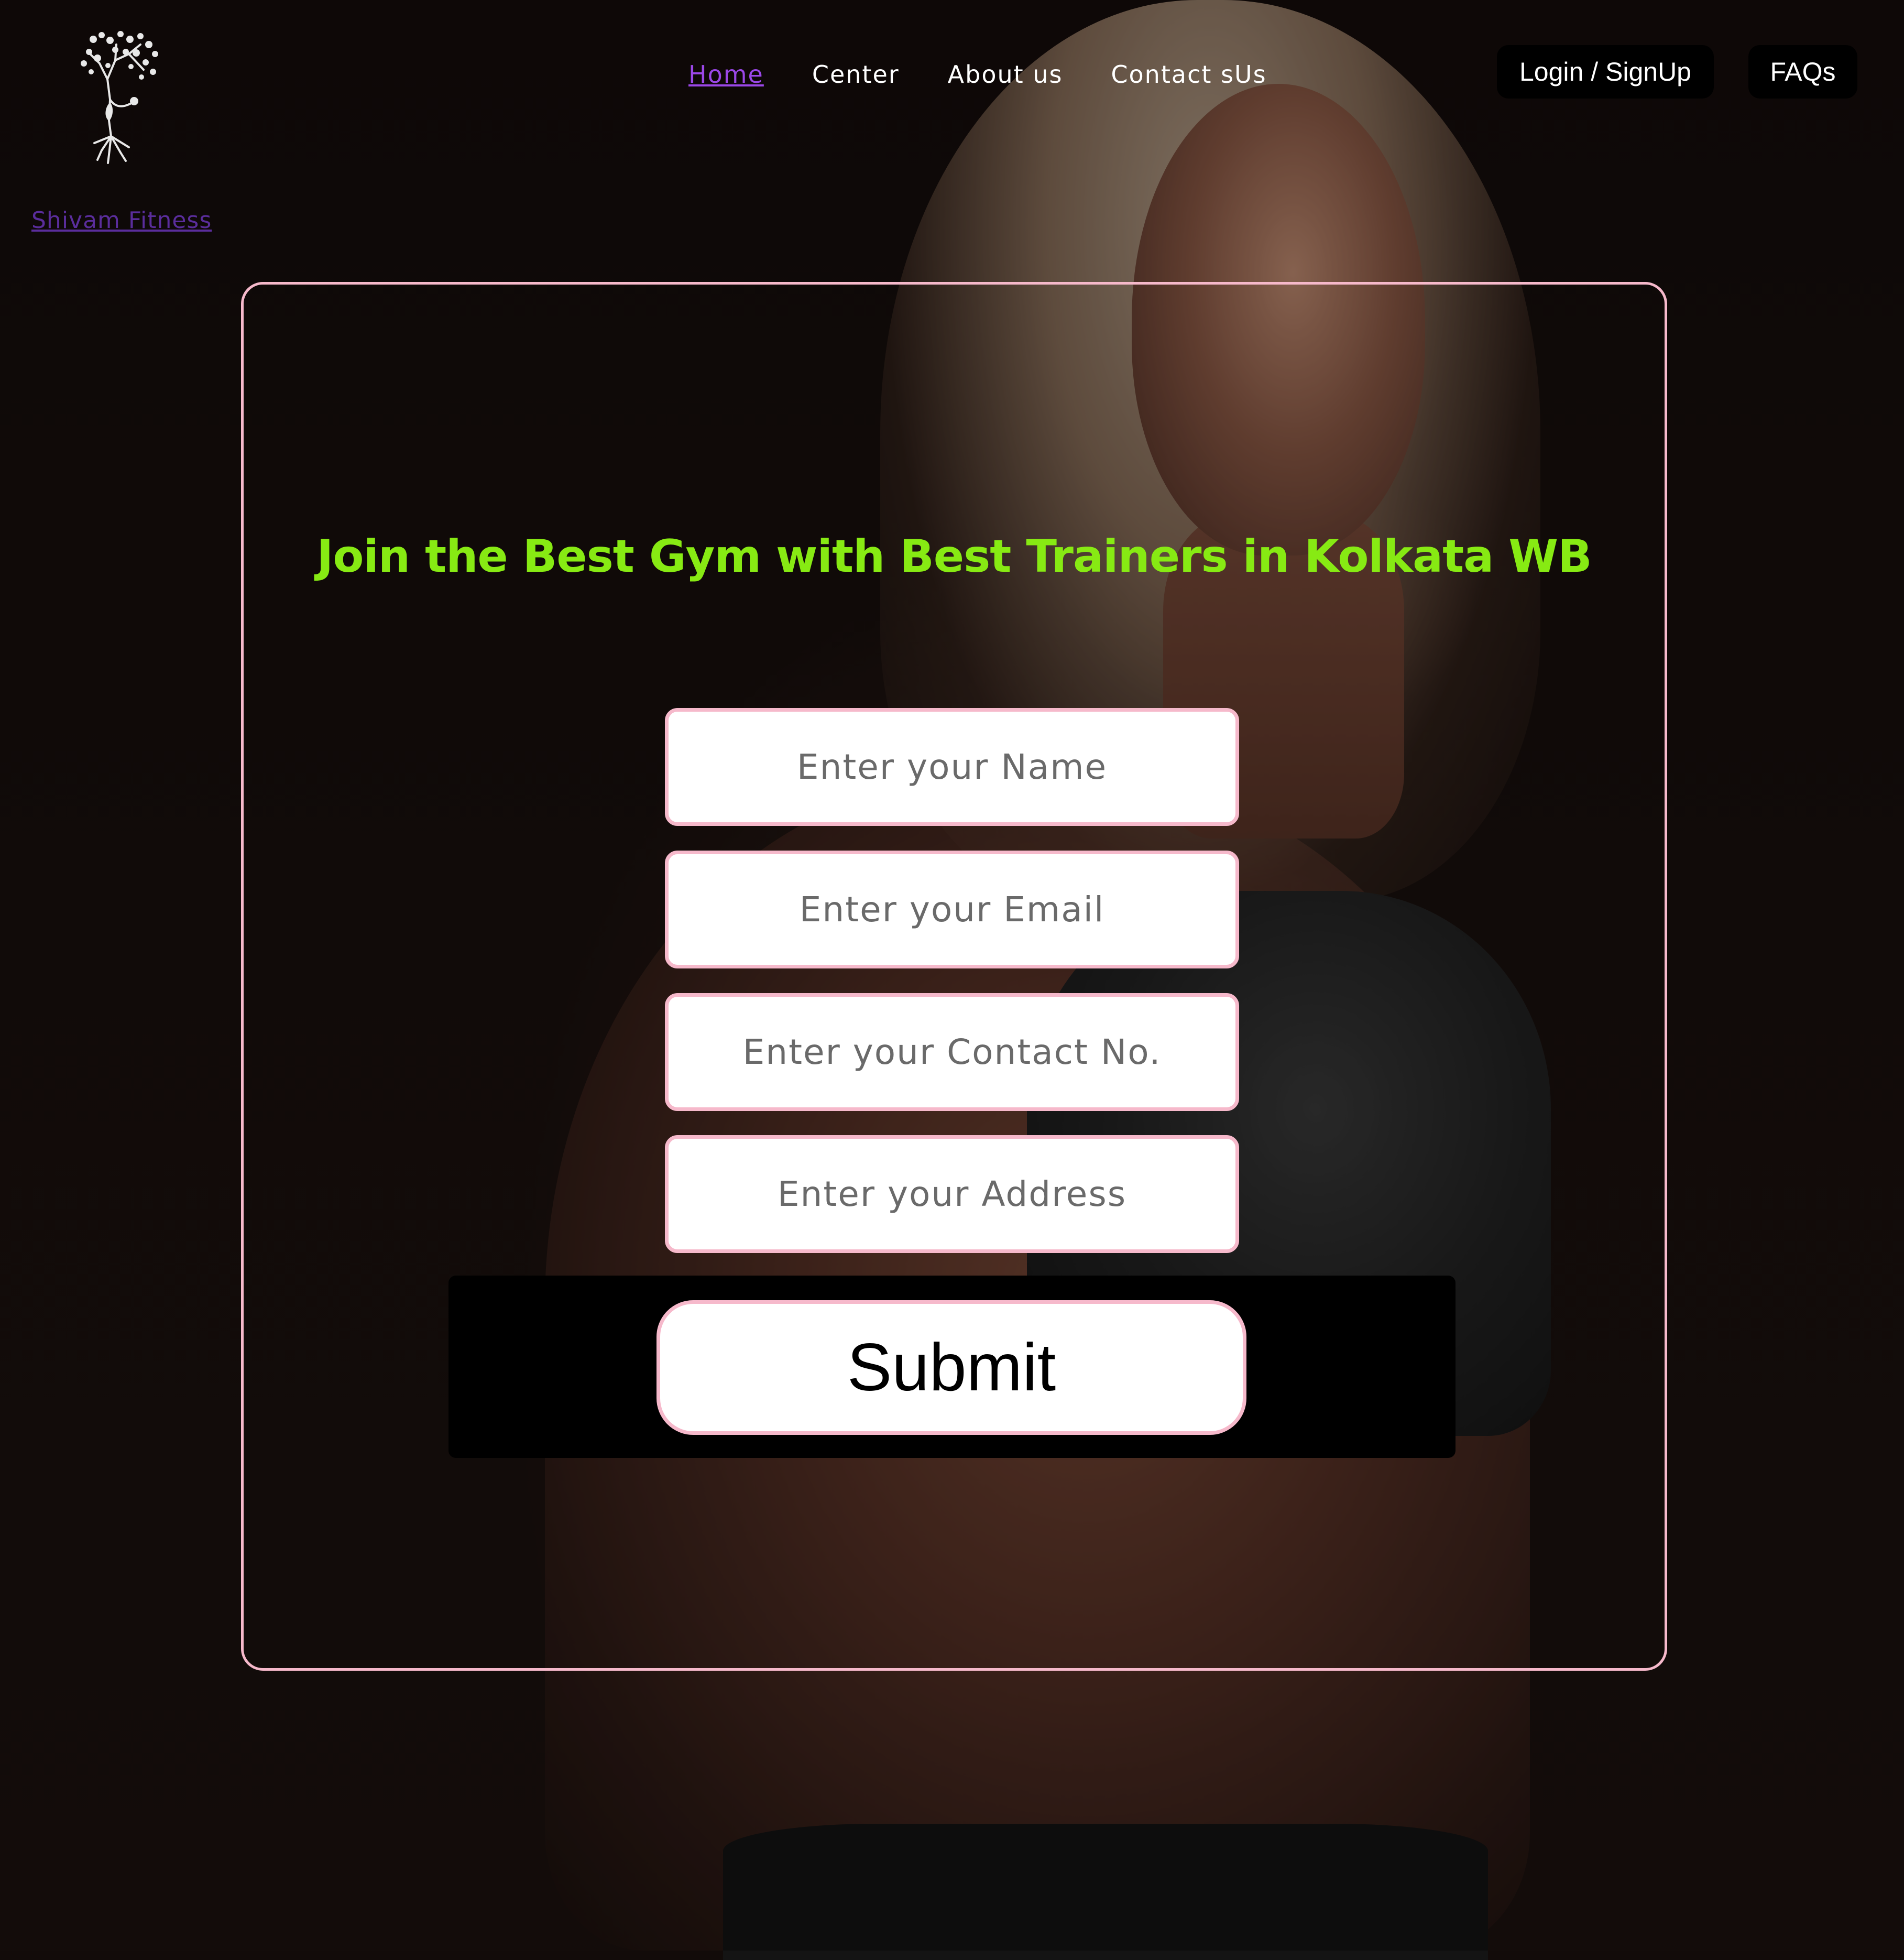 This screenshot has height=1960, width=1904. Describe the element at coordinates (120, 97) in the screenshot. I see `yoga-tree-logo-icon` at that location.